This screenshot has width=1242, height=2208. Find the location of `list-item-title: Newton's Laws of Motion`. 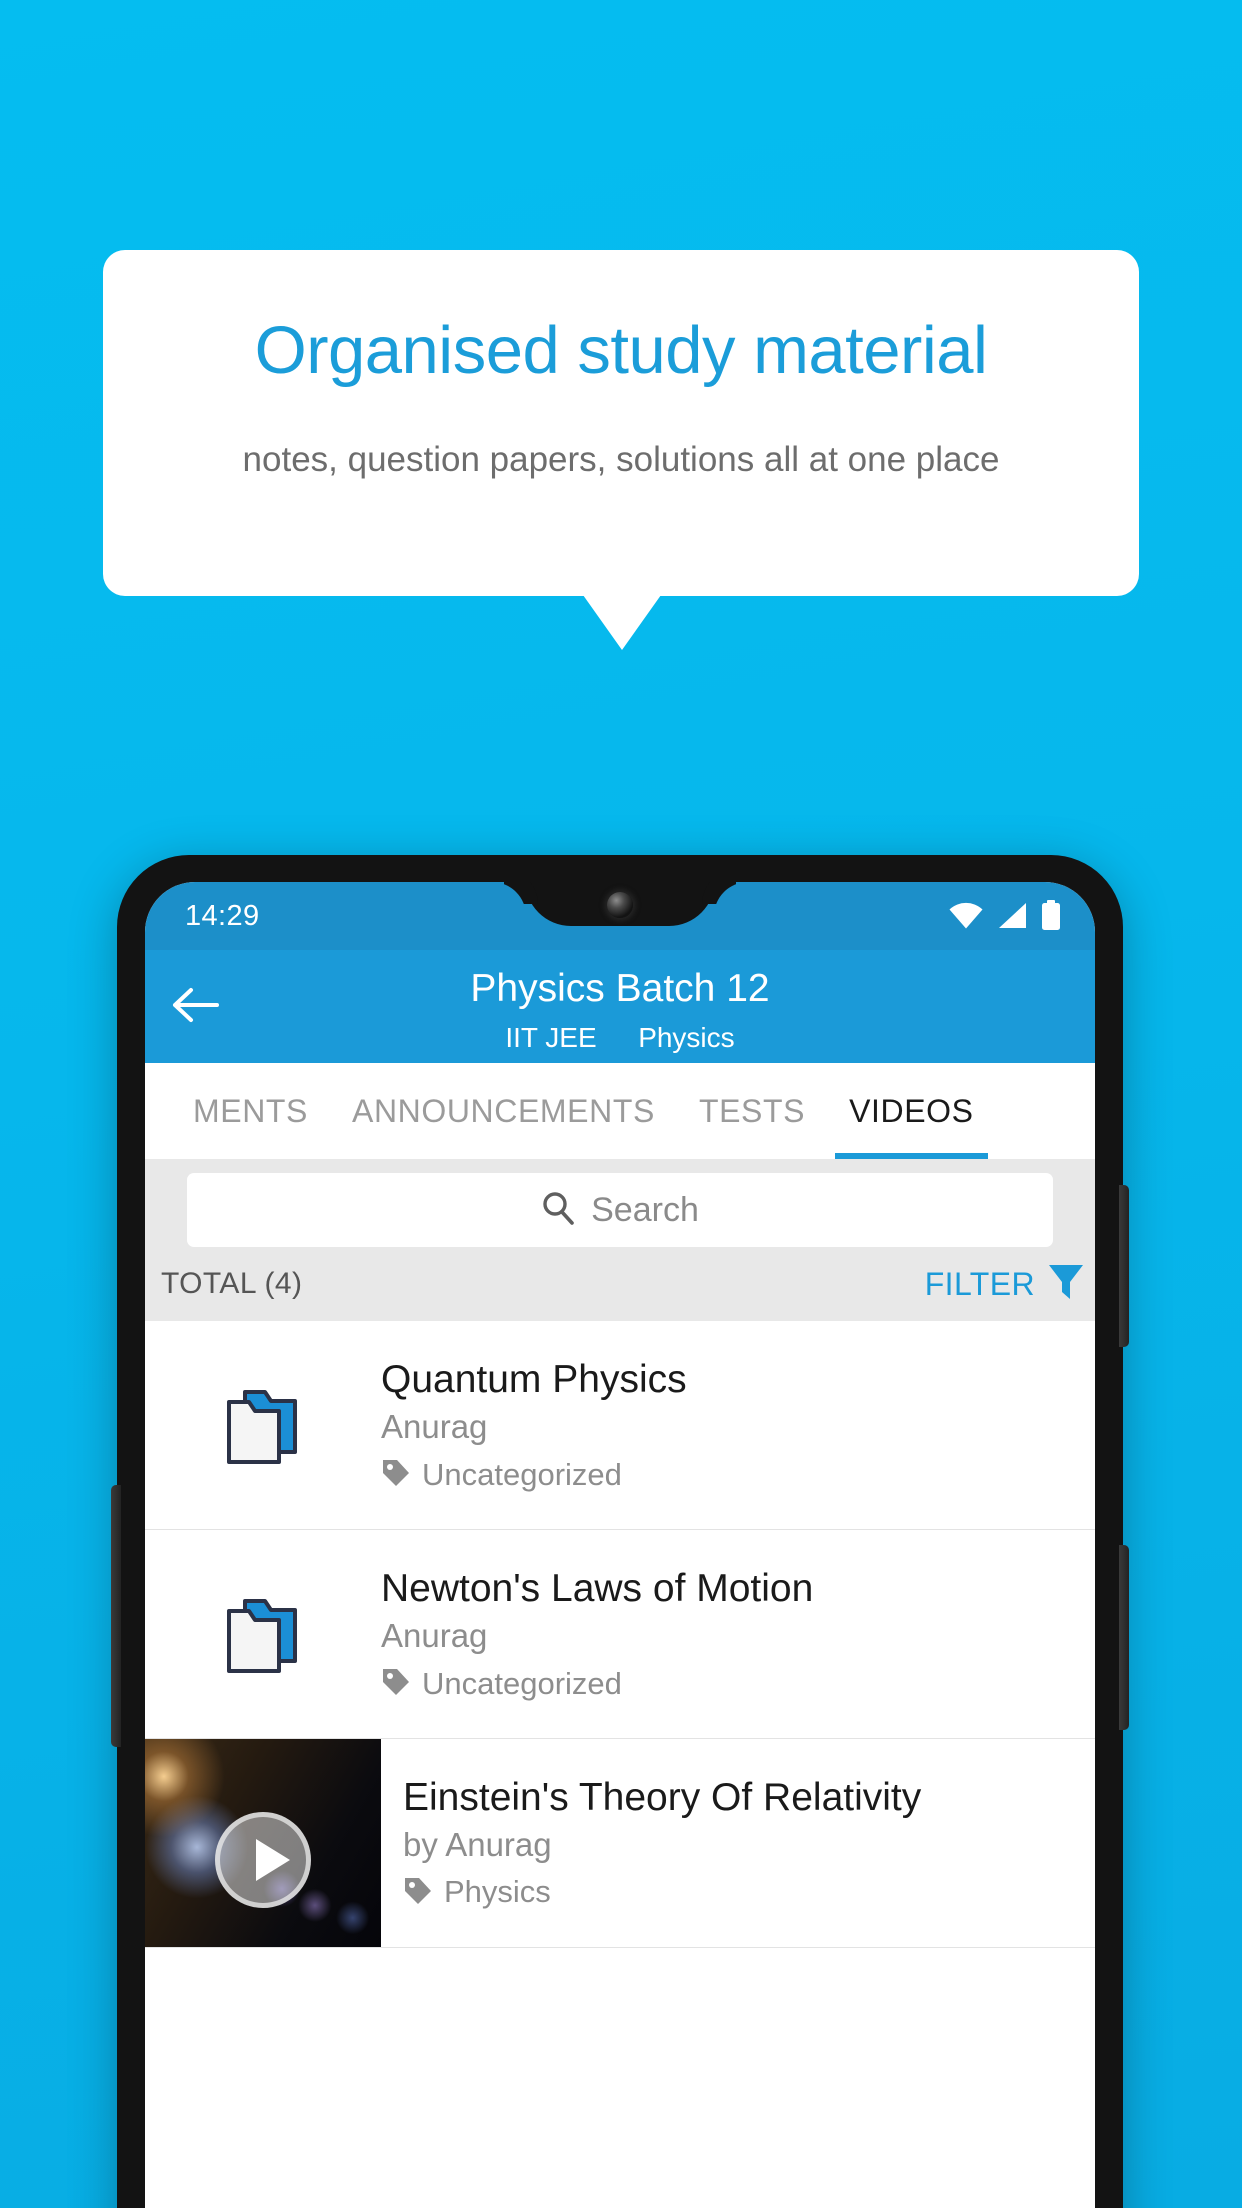

list-item-title: Newton's Laws of Motion is located at coordinates (597, 1589).